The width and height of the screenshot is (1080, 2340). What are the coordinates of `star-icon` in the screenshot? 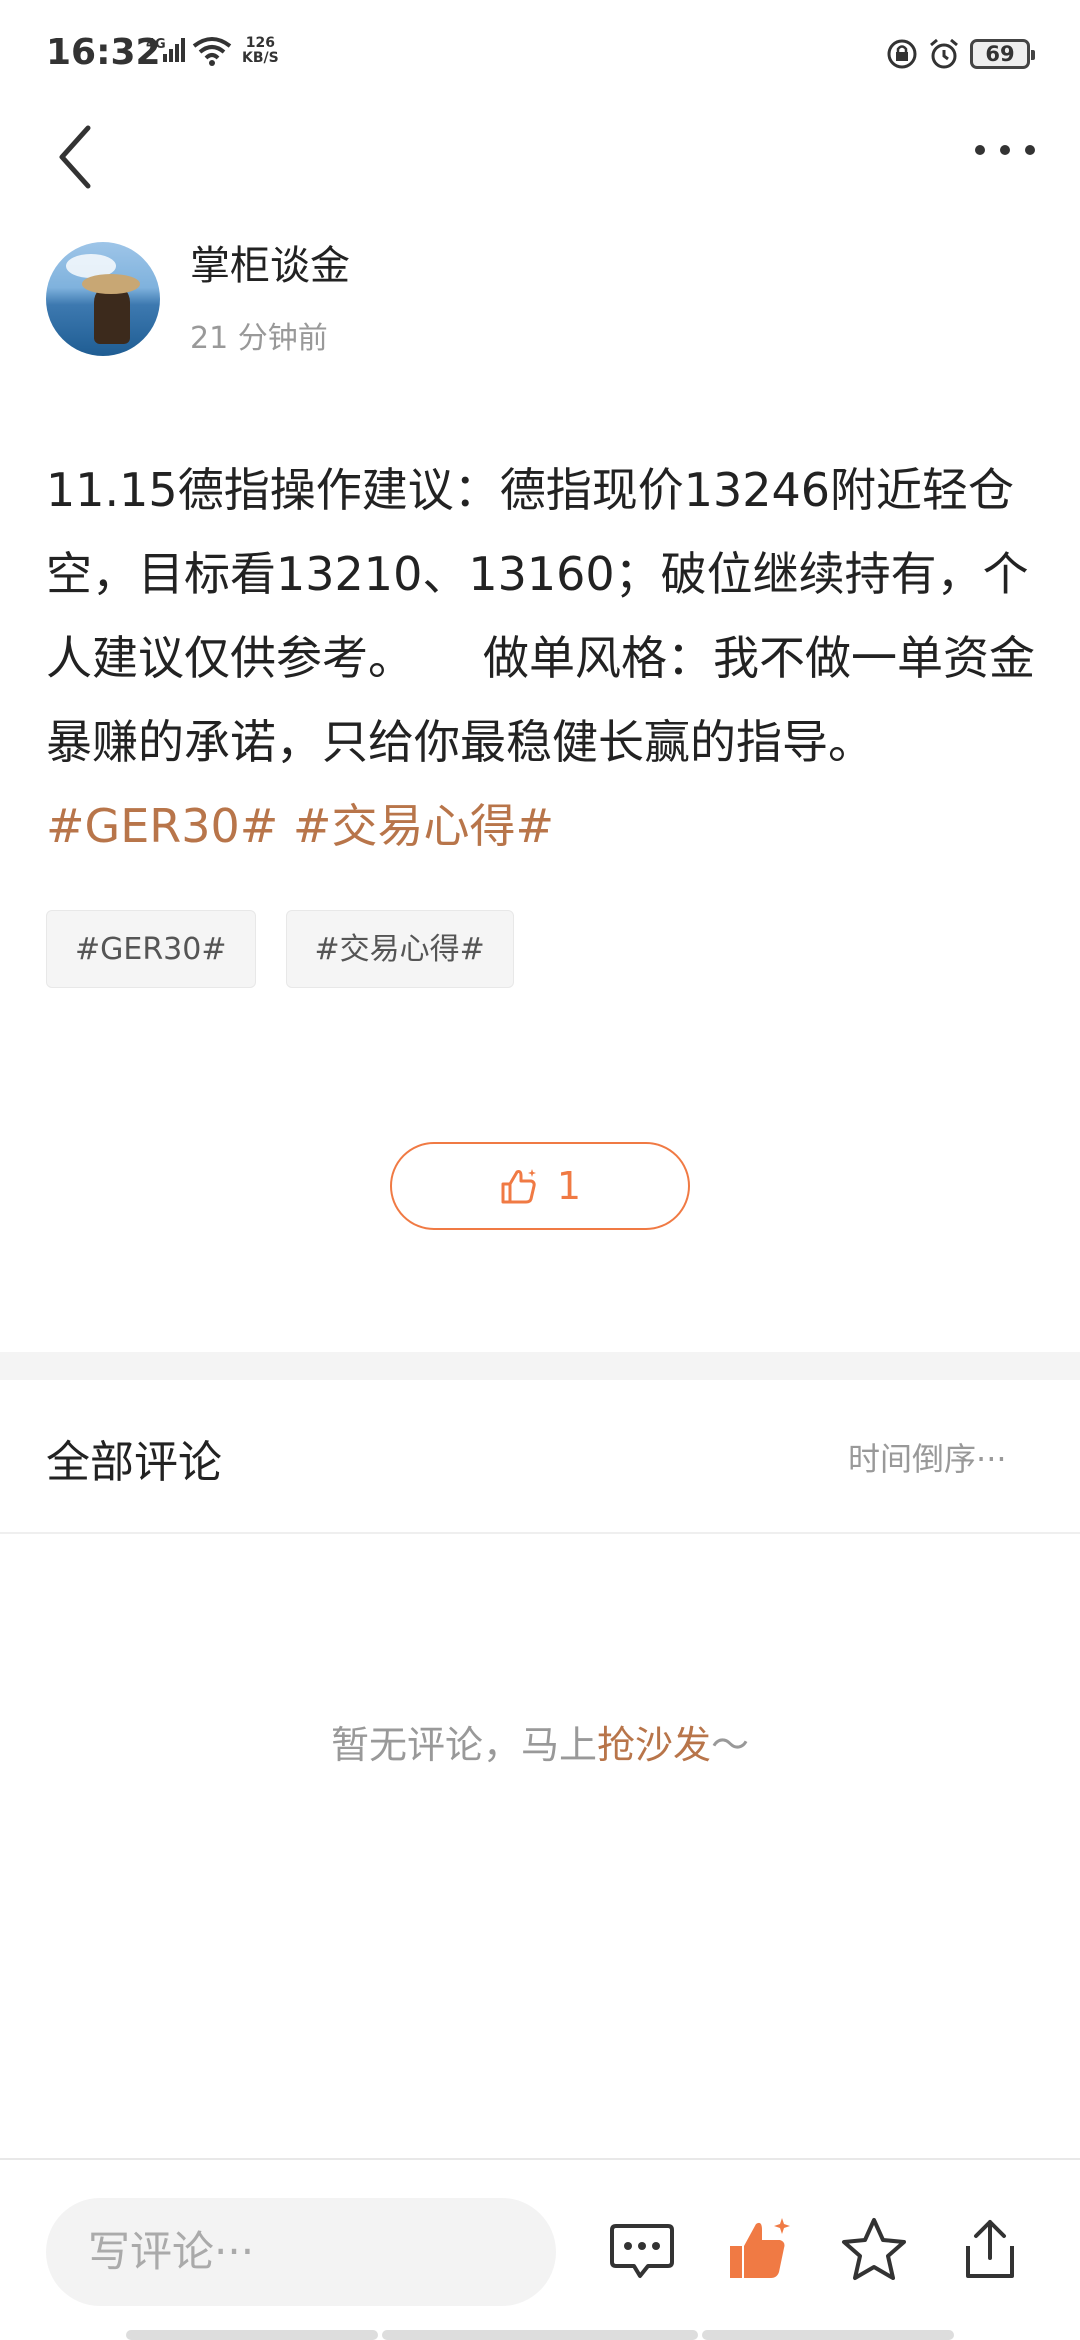 It's located at (874, 2250).